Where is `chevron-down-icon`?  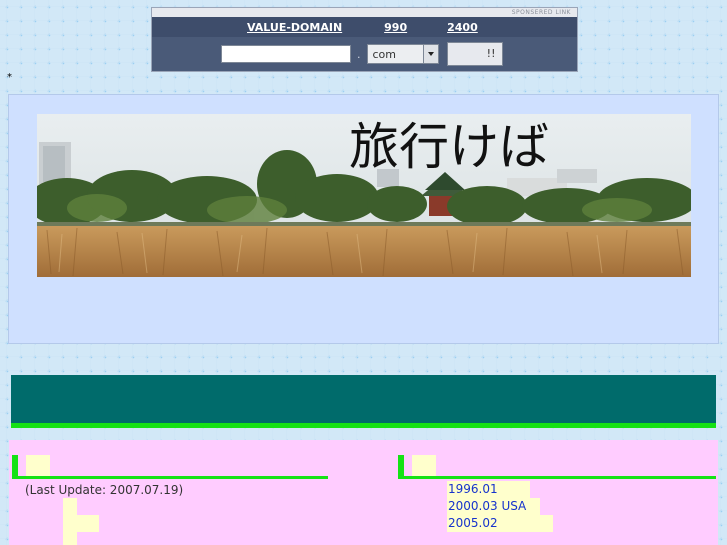 chevron-down-icon is located at coordinates (430, 54).